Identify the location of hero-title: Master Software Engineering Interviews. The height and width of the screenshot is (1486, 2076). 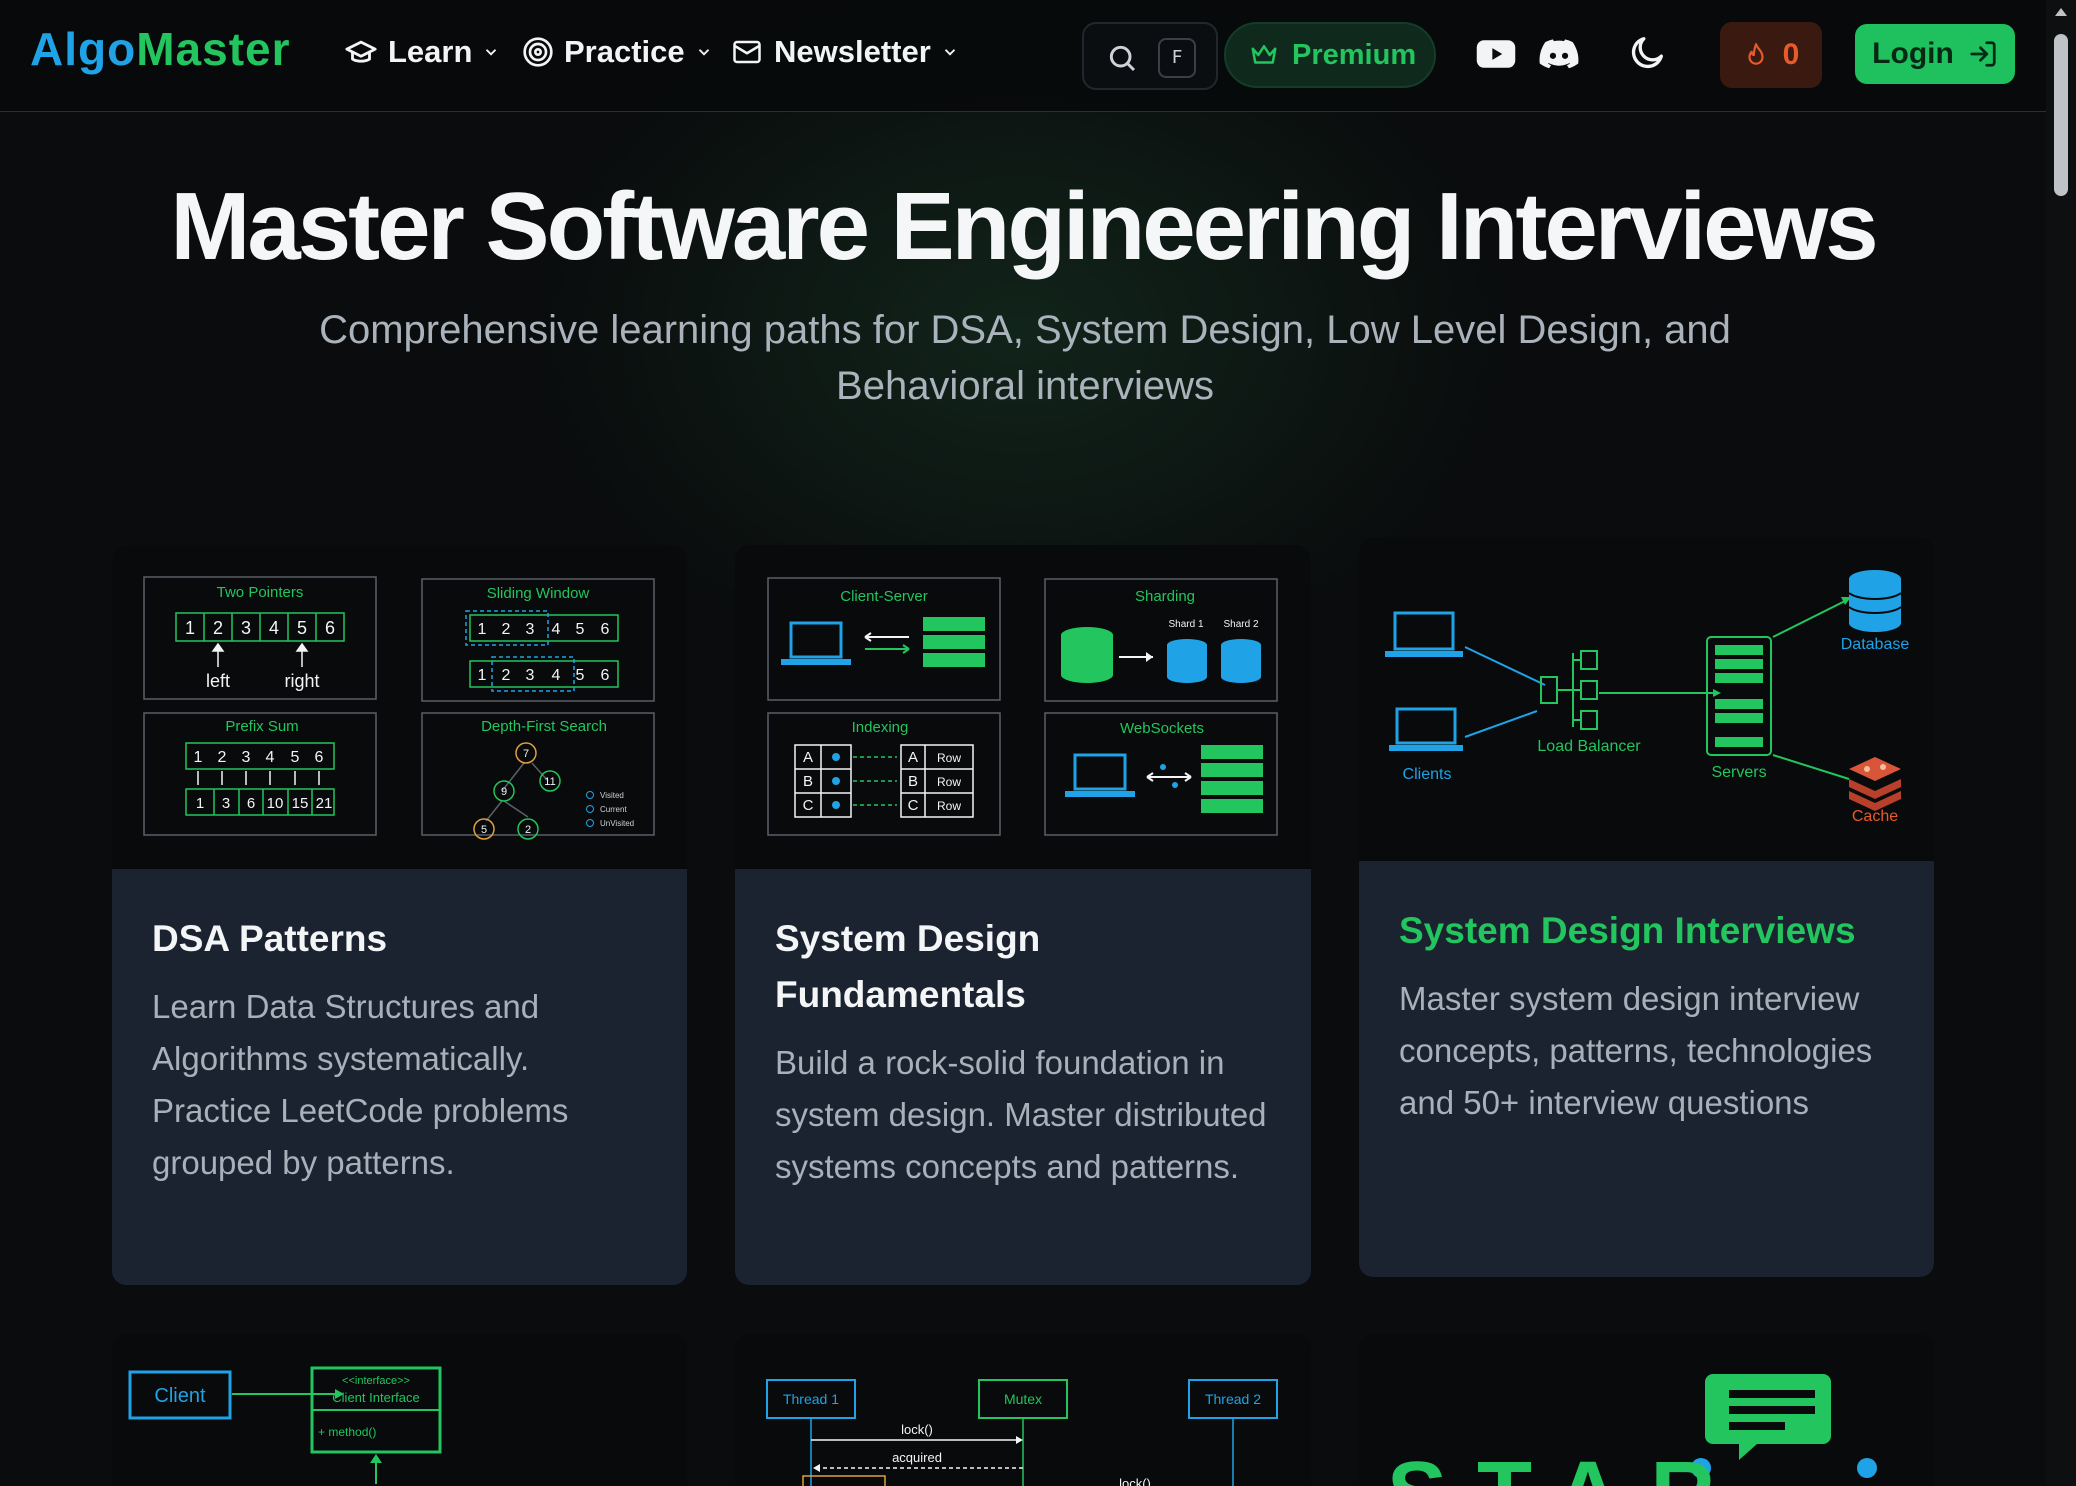
(1024, 226).